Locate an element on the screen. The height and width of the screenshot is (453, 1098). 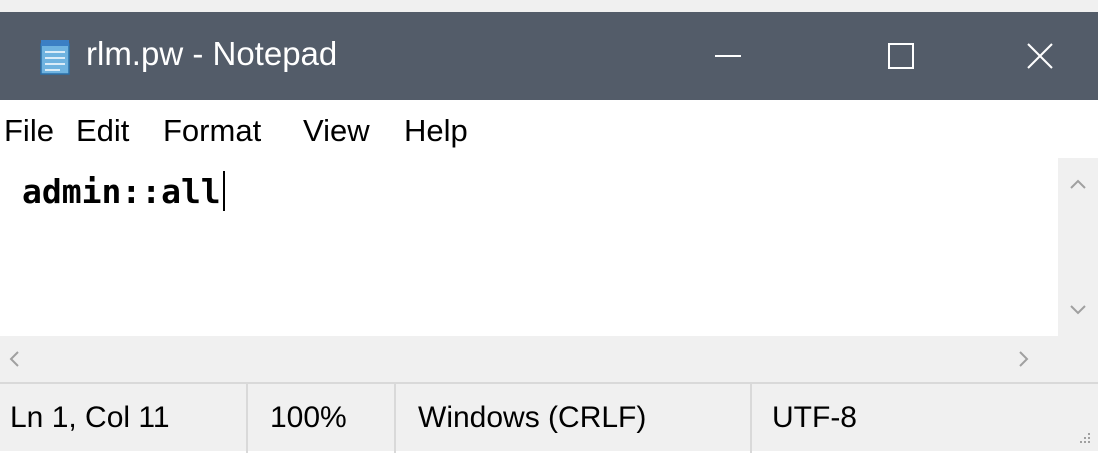
status-line-ending: Windows (CRLF) is located at coordinates (532, 417).